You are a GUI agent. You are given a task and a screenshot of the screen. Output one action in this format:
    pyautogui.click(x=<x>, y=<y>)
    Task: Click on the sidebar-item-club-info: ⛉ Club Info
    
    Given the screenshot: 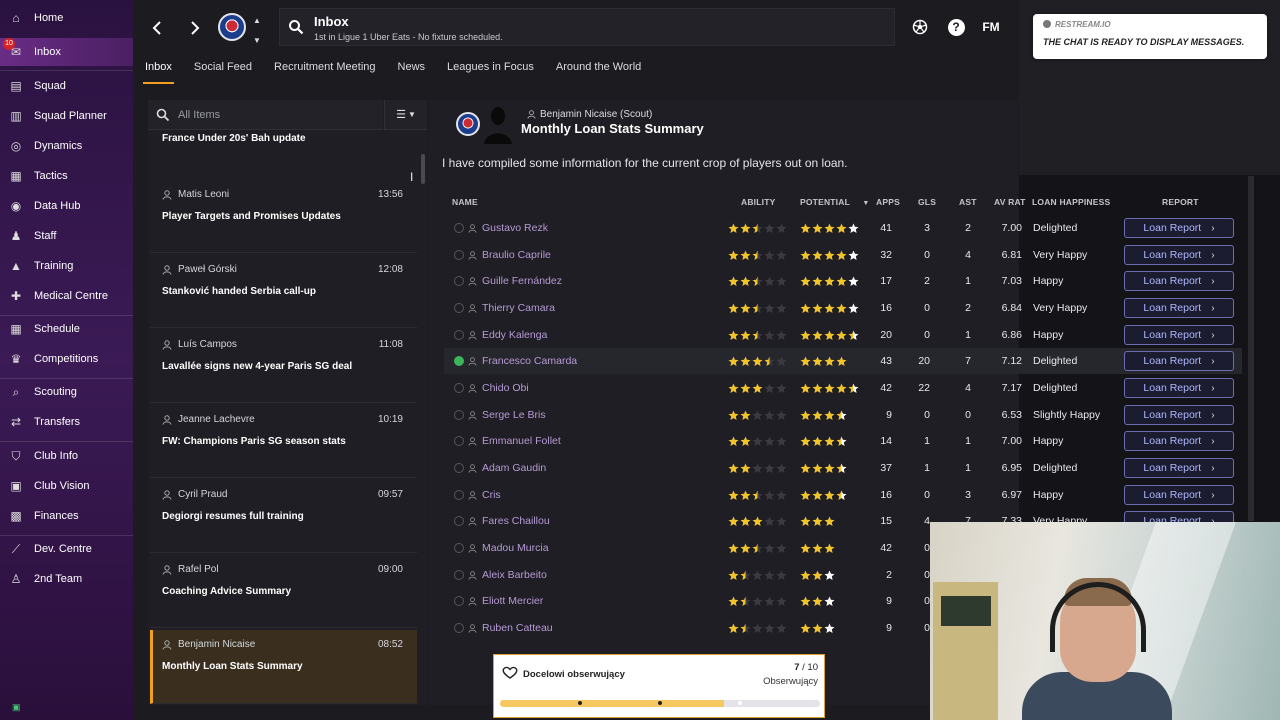 What is the action you would take?
    pyautogui.click(x=66, y=456)
    